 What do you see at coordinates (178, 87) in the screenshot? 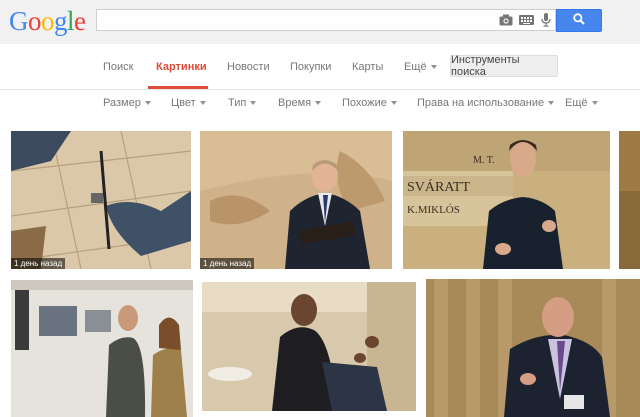
I see `active-tab-indicator` at bounding box center [178, 87].